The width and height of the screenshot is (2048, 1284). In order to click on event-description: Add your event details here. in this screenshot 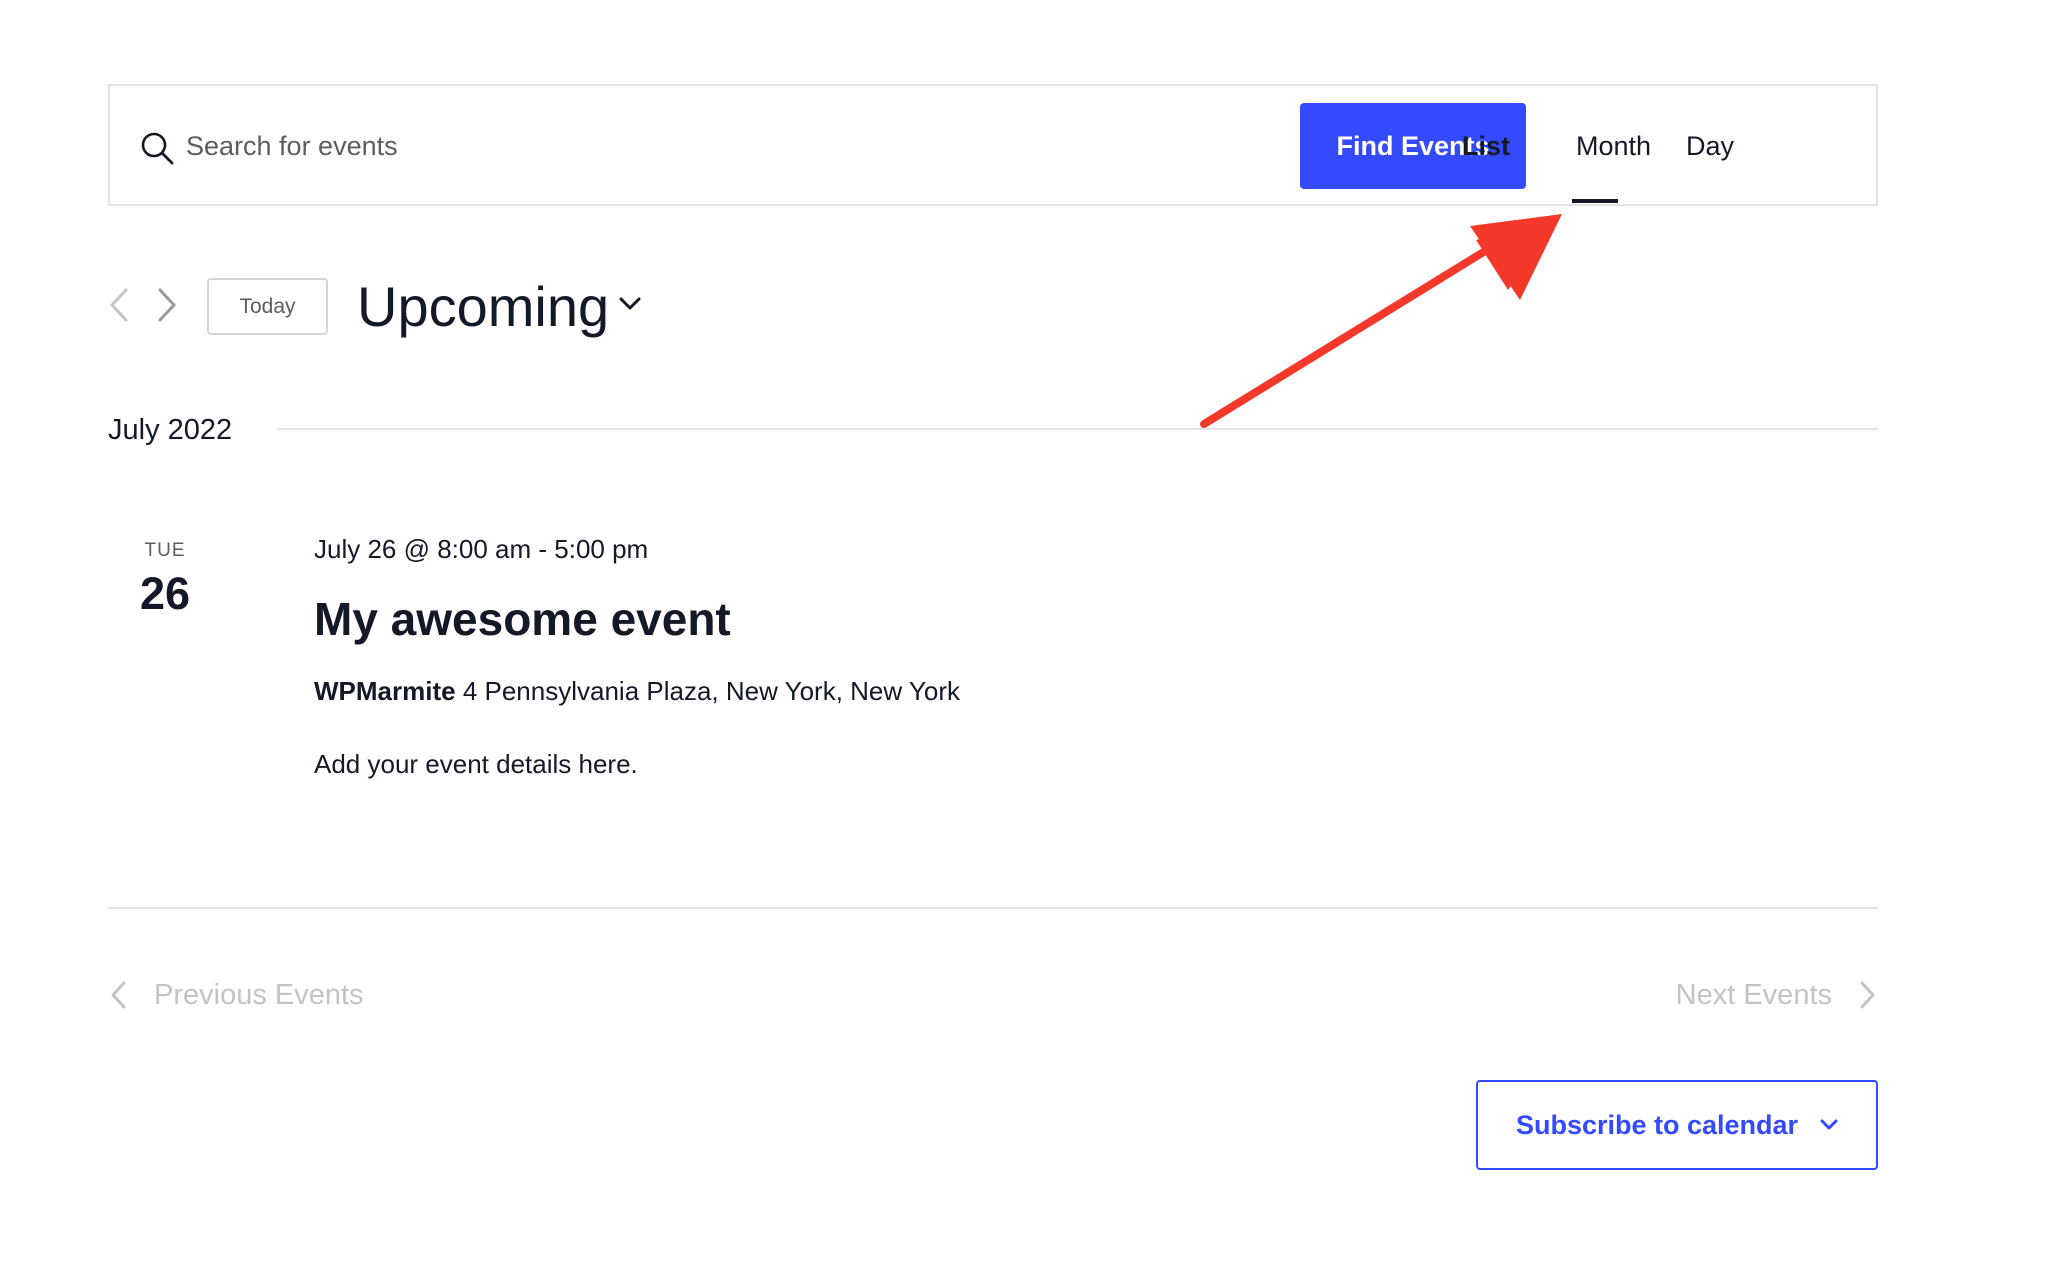, I will do `click(476, 764)`.